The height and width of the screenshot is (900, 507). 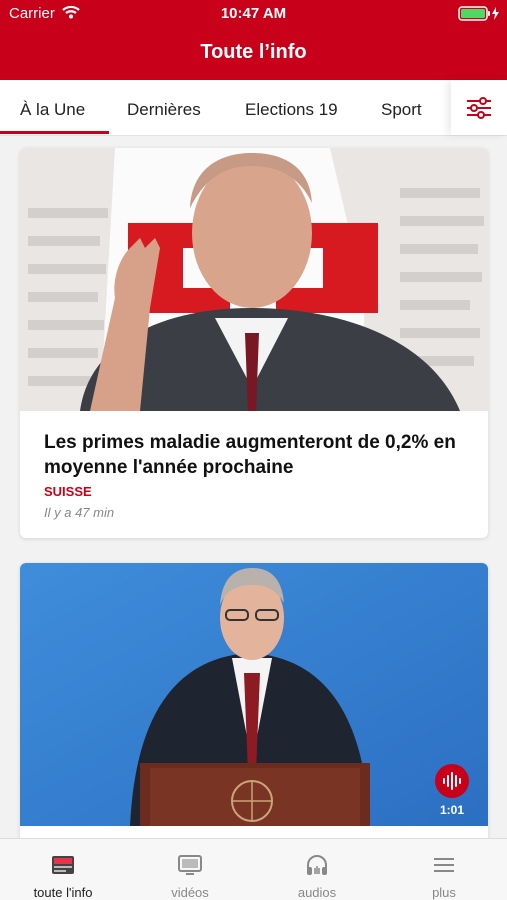 What do you see at coordinates (401, 110) in the screenshot?
I see `tab-sport: Sport` at bounding box center [401, 110].